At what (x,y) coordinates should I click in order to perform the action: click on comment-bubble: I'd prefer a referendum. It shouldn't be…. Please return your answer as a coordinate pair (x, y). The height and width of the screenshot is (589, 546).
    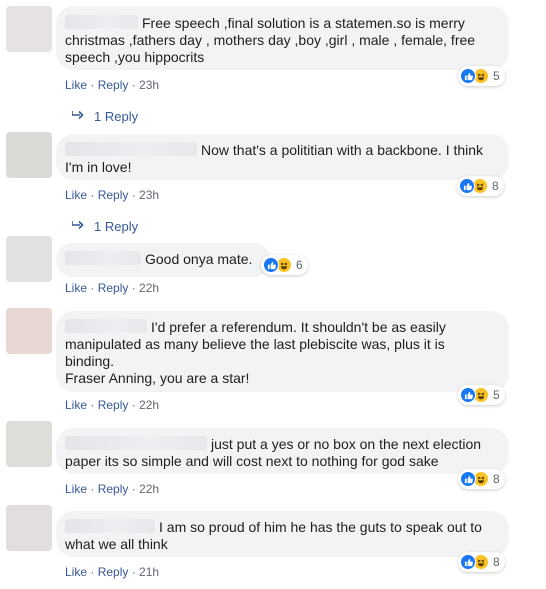
    Looking at the image, I should click on (282, 351).